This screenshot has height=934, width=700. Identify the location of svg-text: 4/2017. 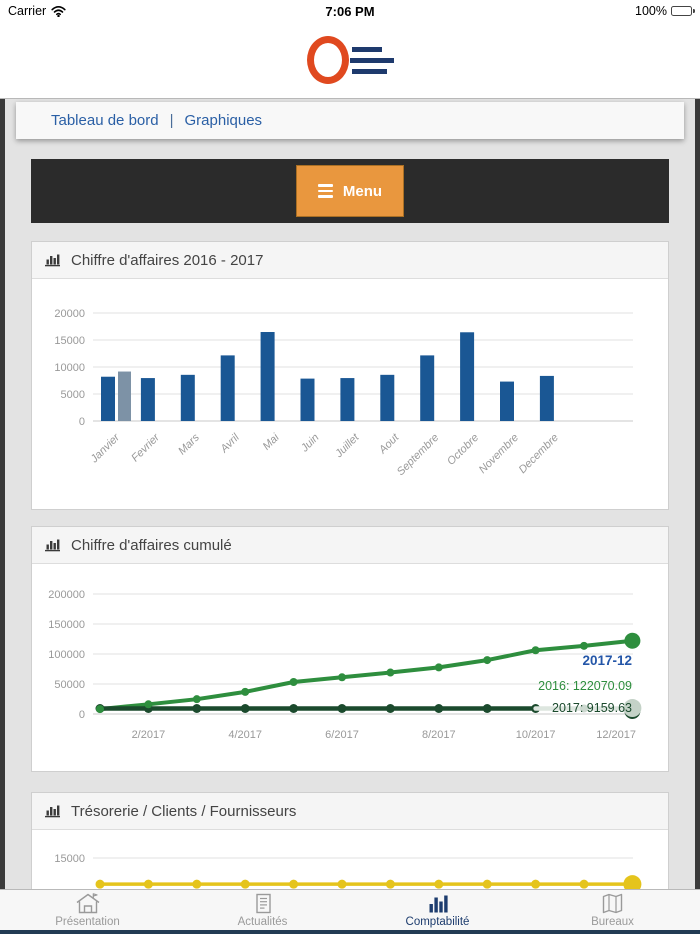
(245, 735).